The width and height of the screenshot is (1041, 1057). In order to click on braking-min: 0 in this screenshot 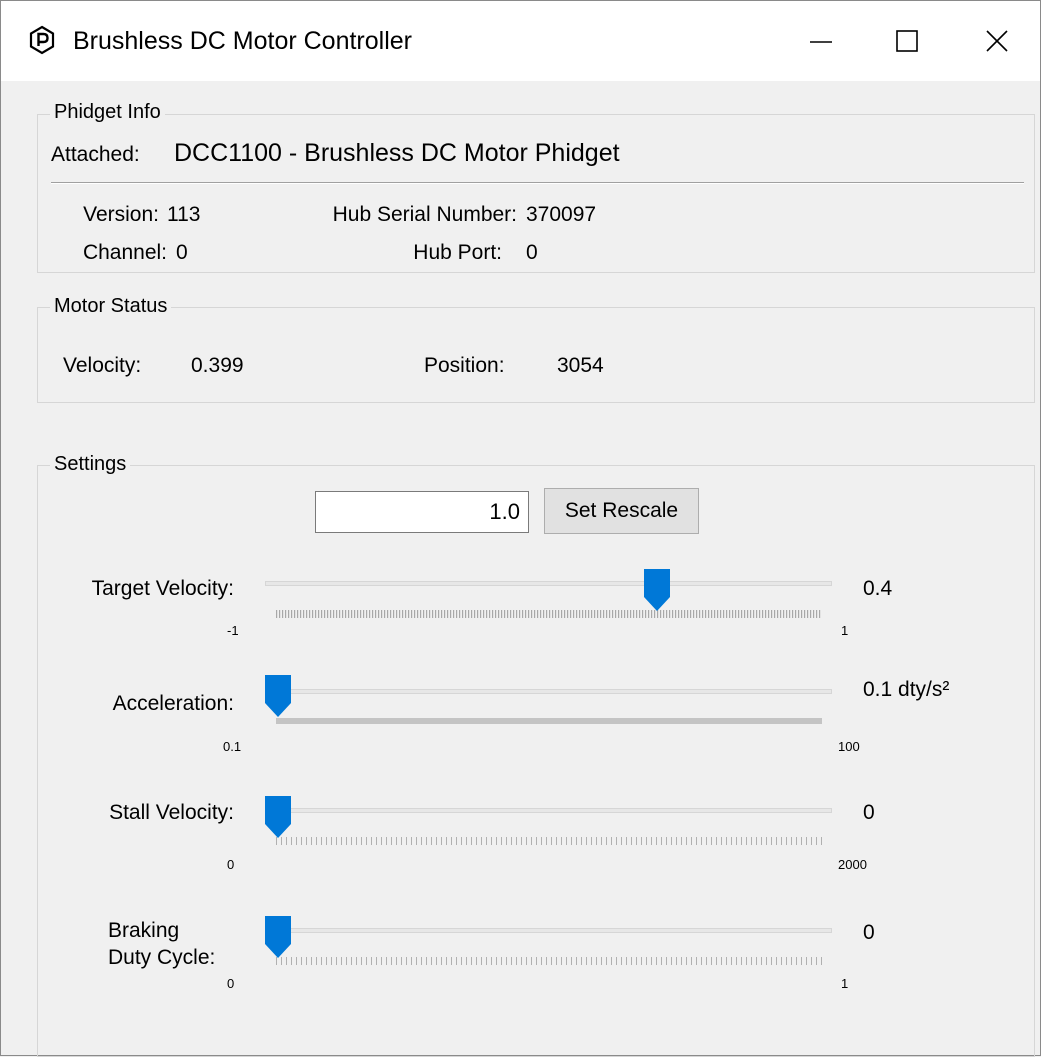, I will do `click(231, 983)`.